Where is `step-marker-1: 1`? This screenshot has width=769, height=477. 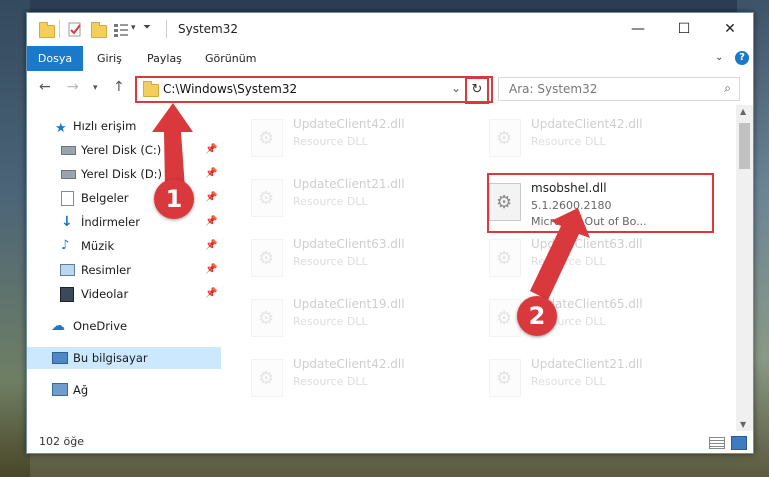 step-marker-1: 1 is located at coordinates (174, 199).